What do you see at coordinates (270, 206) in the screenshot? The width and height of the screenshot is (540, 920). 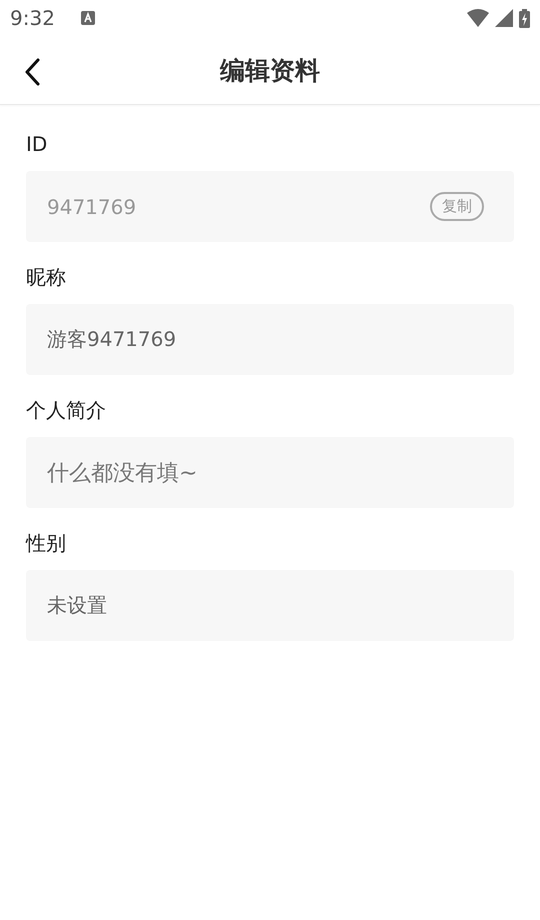 I see `input-field: 9471769 复制` at bounding box center [270, 206].